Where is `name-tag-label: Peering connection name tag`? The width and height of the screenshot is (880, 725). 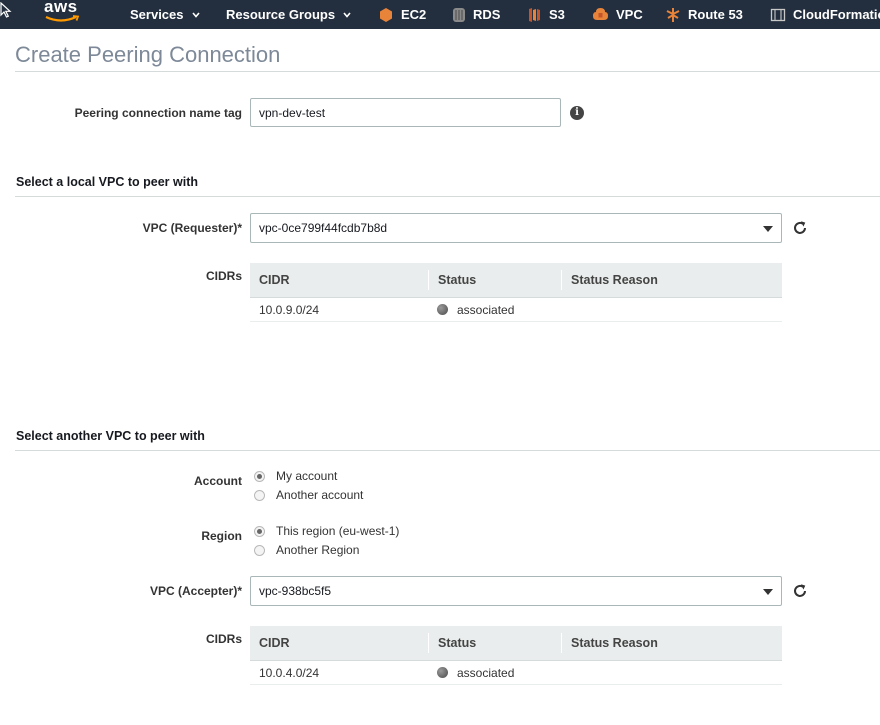 name-tag-label: Peering connection name tag is located at coordinates (158, 113).